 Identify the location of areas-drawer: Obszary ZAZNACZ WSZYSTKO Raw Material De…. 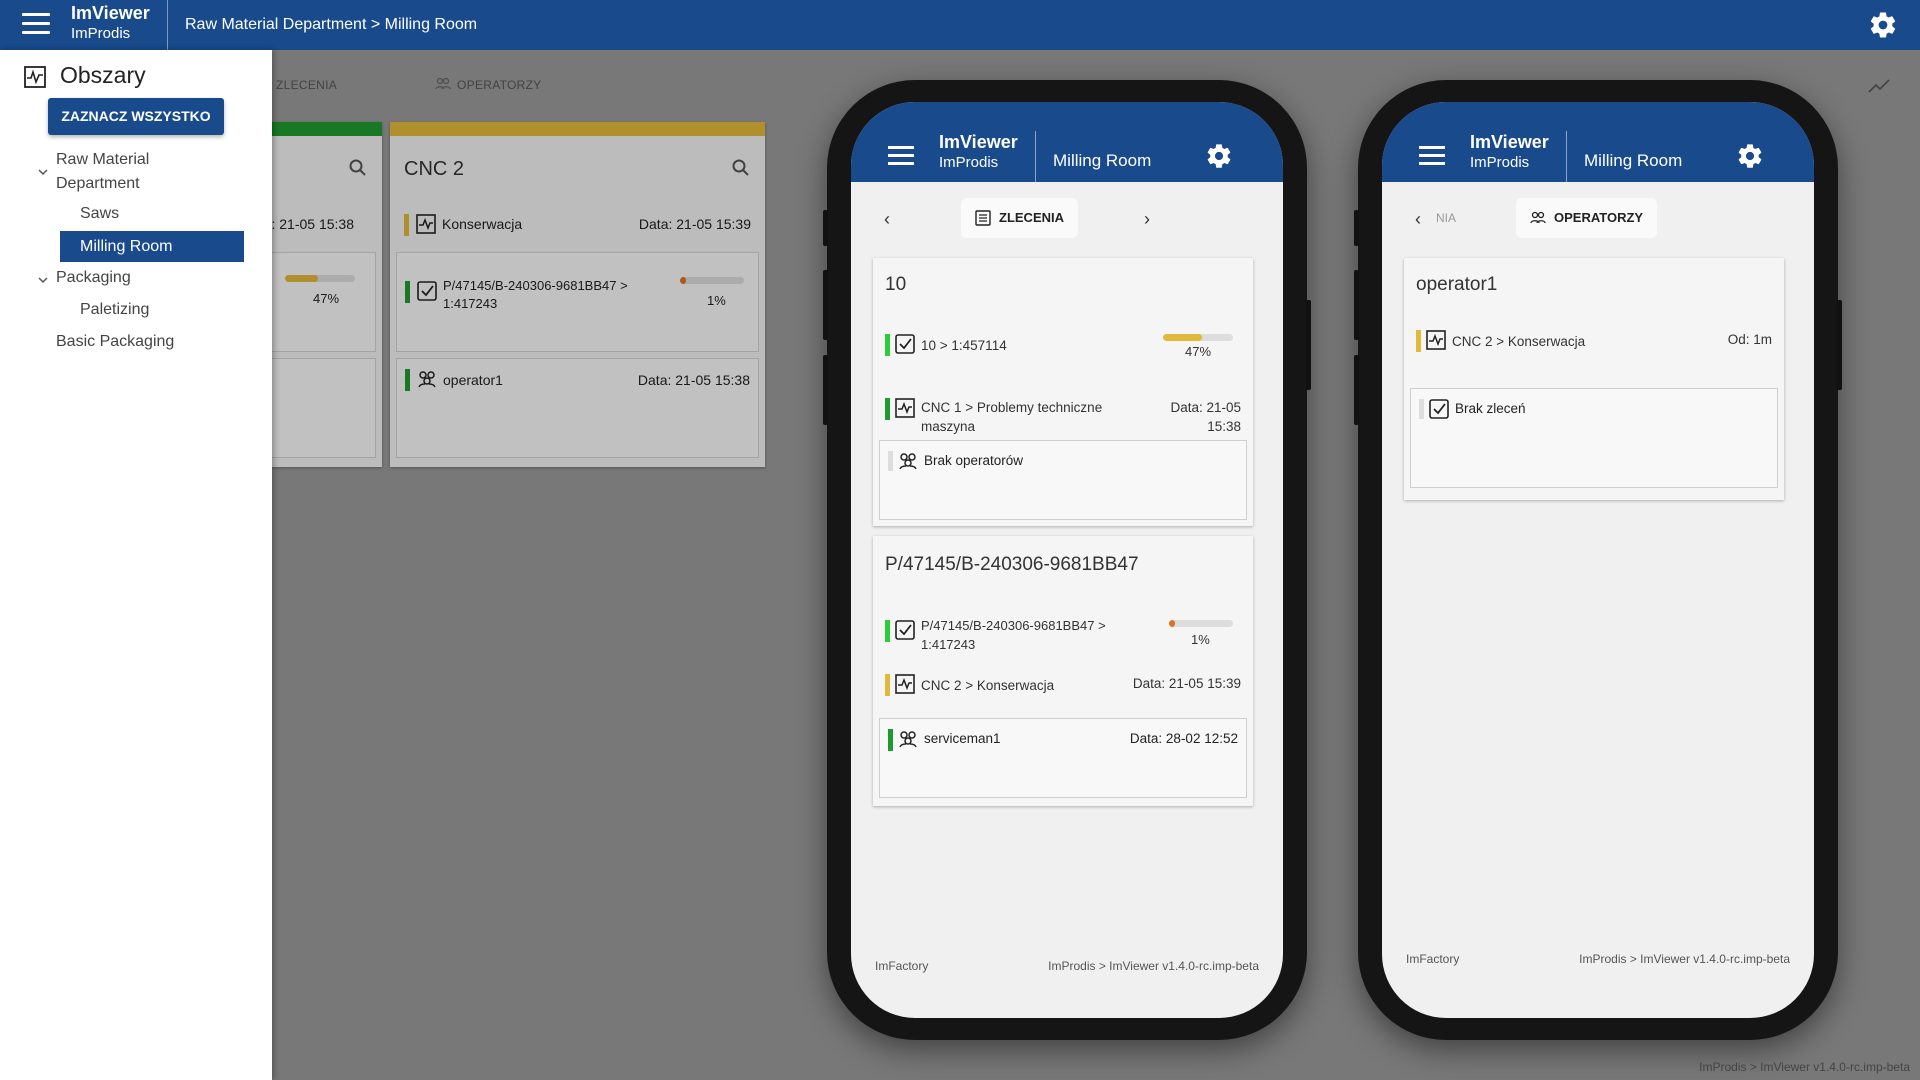
(136, 565).